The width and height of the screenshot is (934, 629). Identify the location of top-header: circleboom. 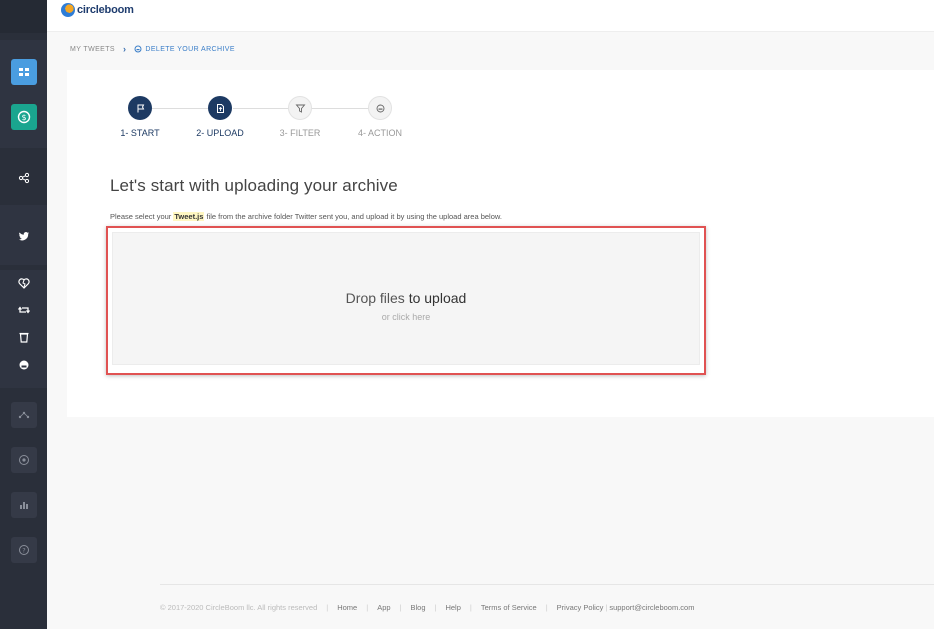
(490, 16).